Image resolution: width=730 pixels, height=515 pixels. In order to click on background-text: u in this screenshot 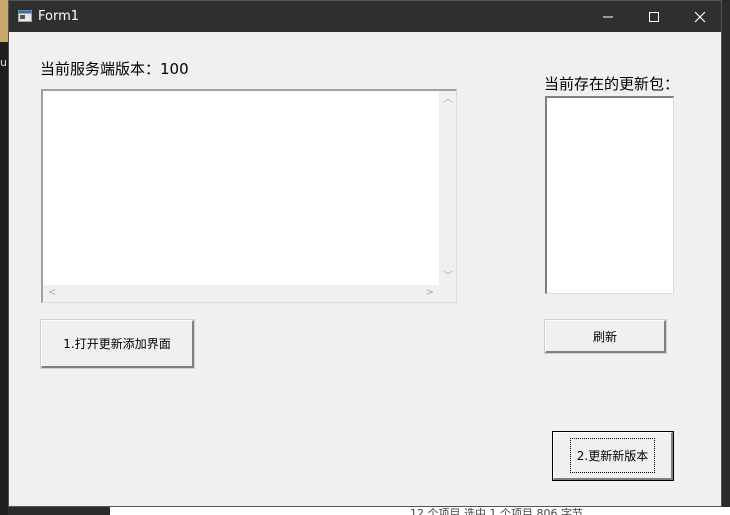, I will do `click(3, 62)`.